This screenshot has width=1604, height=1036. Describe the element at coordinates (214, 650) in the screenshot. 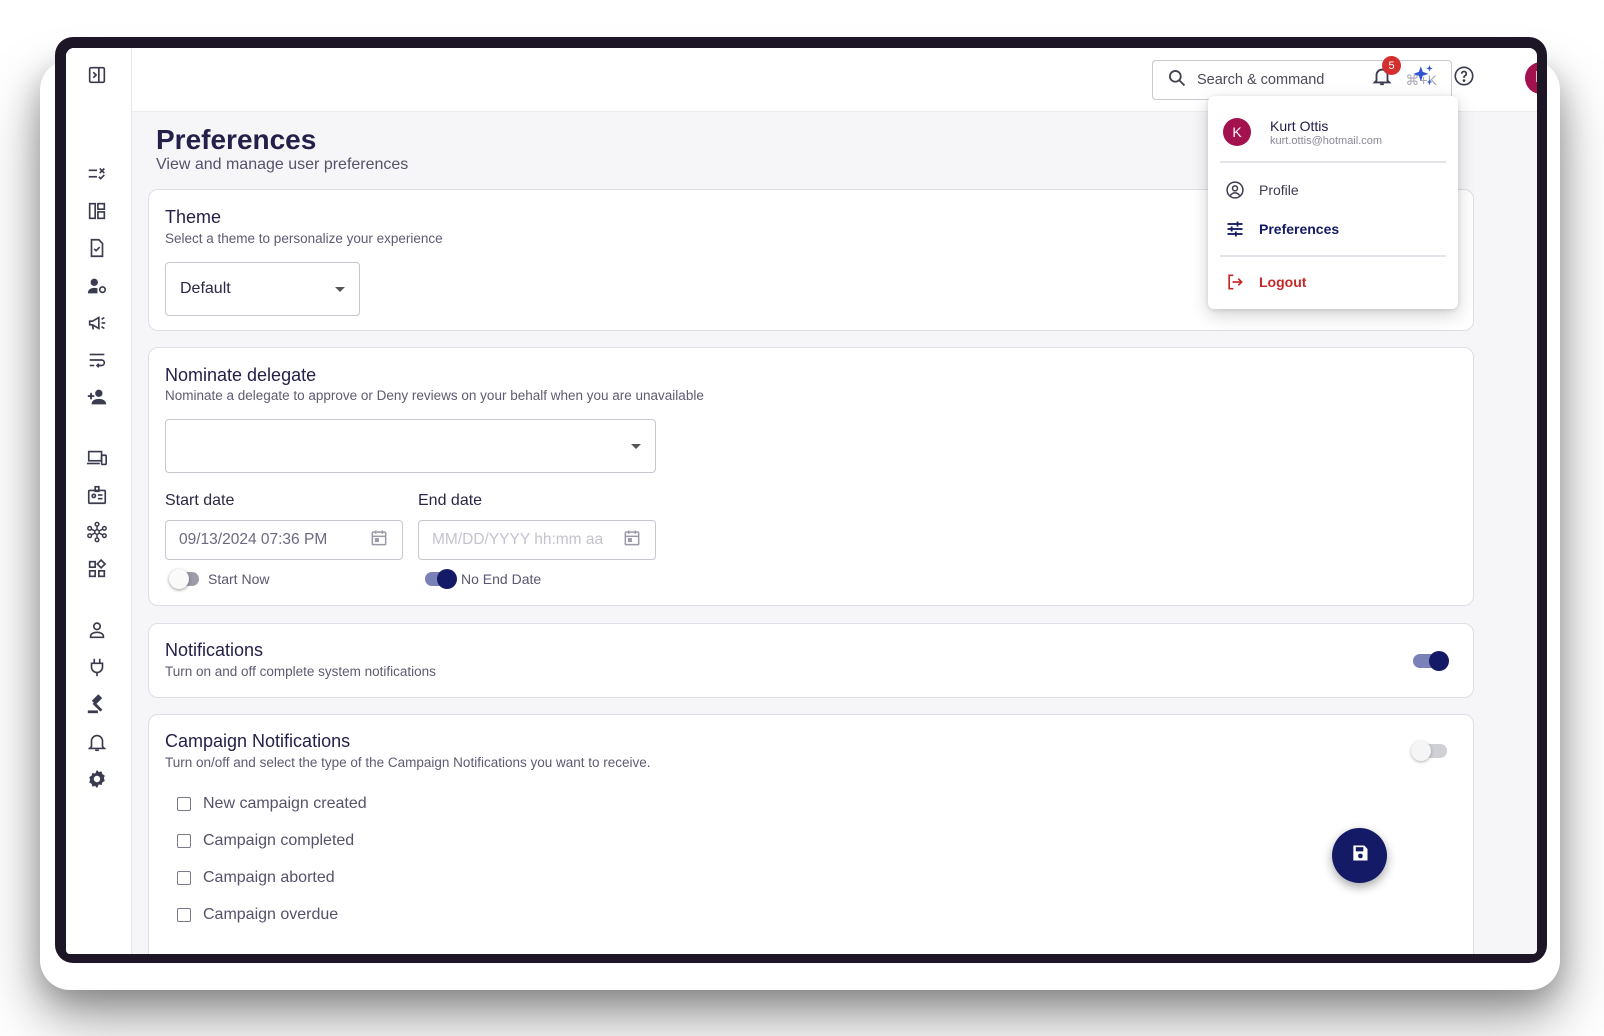

I see `notifications-title: Notifications` at that location.